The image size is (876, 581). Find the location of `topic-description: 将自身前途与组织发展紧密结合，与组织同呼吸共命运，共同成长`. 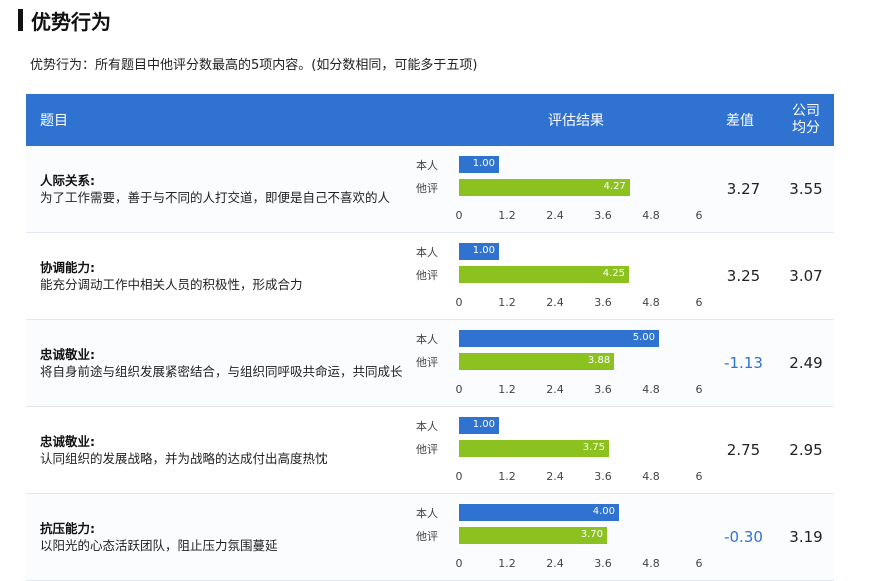

topic-description: 将自身前途与组织发展紧密结合，与组织同呼吸共命运，共同成长 is located at coordinates (221, 371).